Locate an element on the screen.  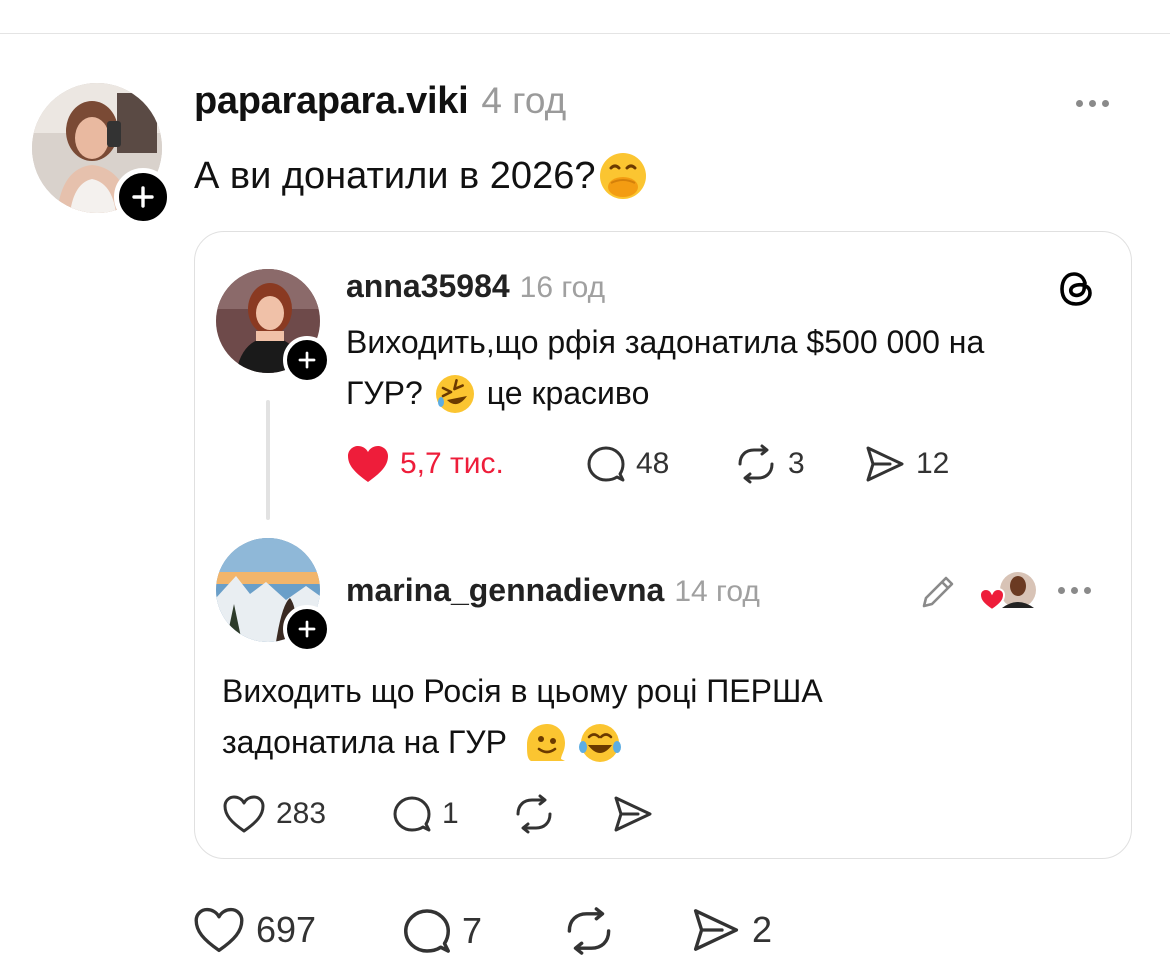
parent-header: anna35984 16 год is located at coordinates (475, 286).